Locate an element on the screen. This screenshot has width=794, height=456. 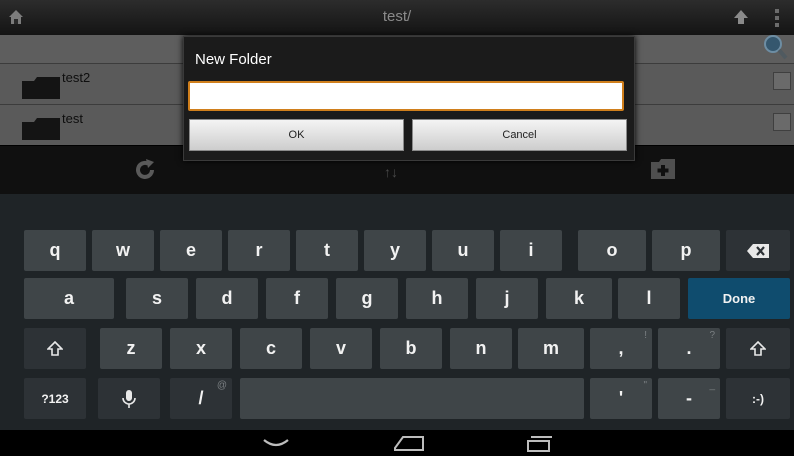
key-e: e is located at coordinates (191, 250).